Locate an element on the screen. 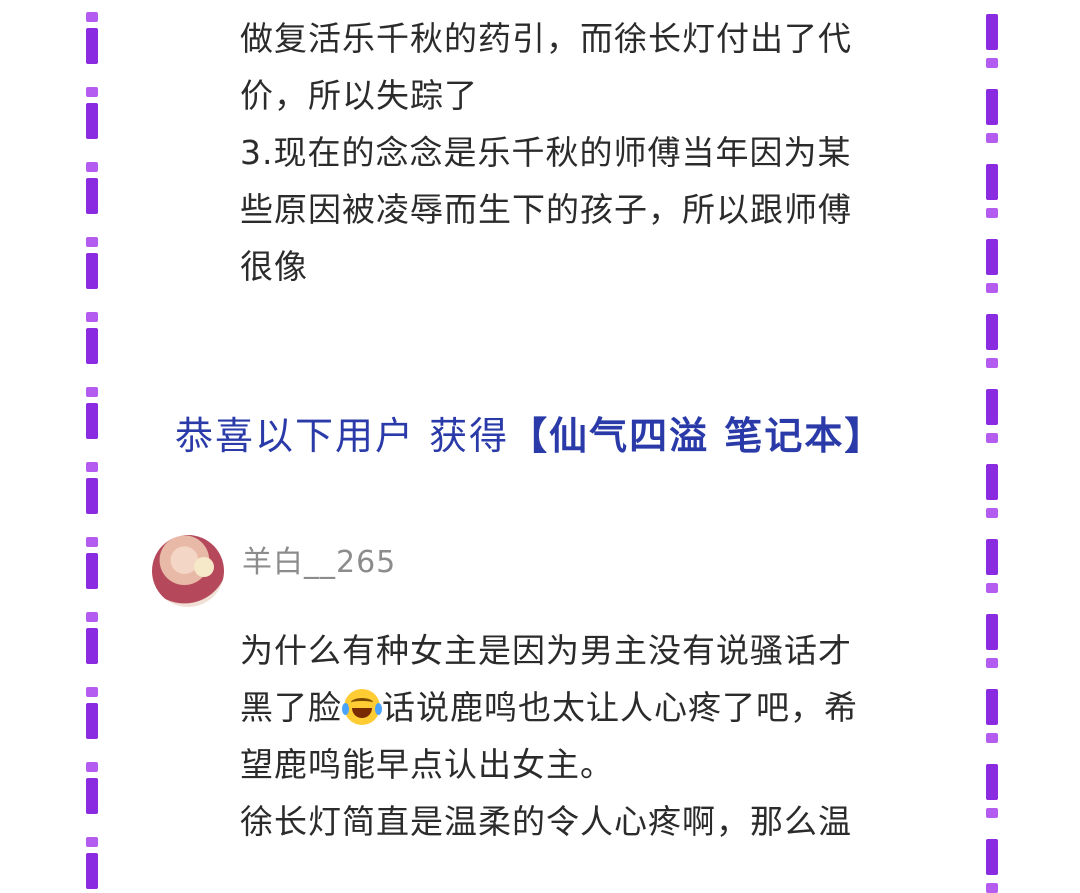 This screenshot has height=893, width=1080. text-line: 3.现在的念念是乐千秋的师傅当年因为某 is located at coordinates (546, 152).